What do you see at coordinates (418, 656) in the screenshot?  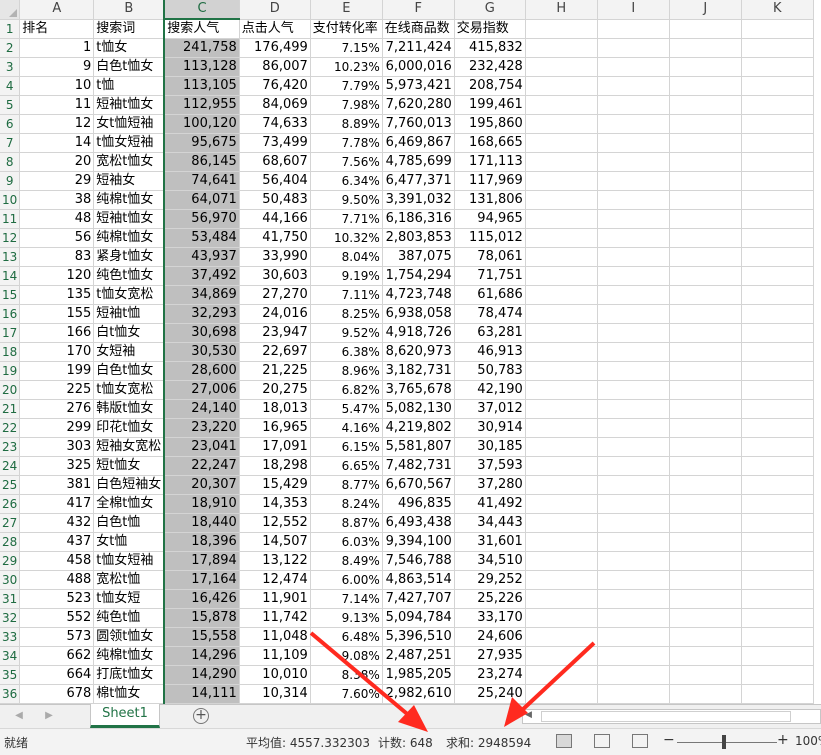 I see `cell-f34: 2,487,251` at bounding box center [418, 656].